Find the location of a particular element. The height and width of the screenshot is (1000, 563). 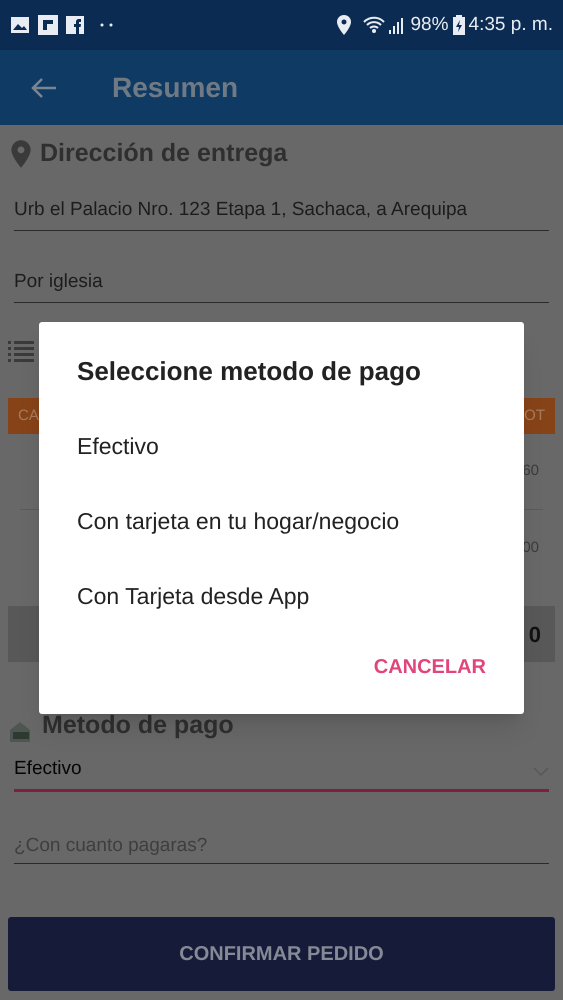

image-icon is located at coordinates (20, 25).